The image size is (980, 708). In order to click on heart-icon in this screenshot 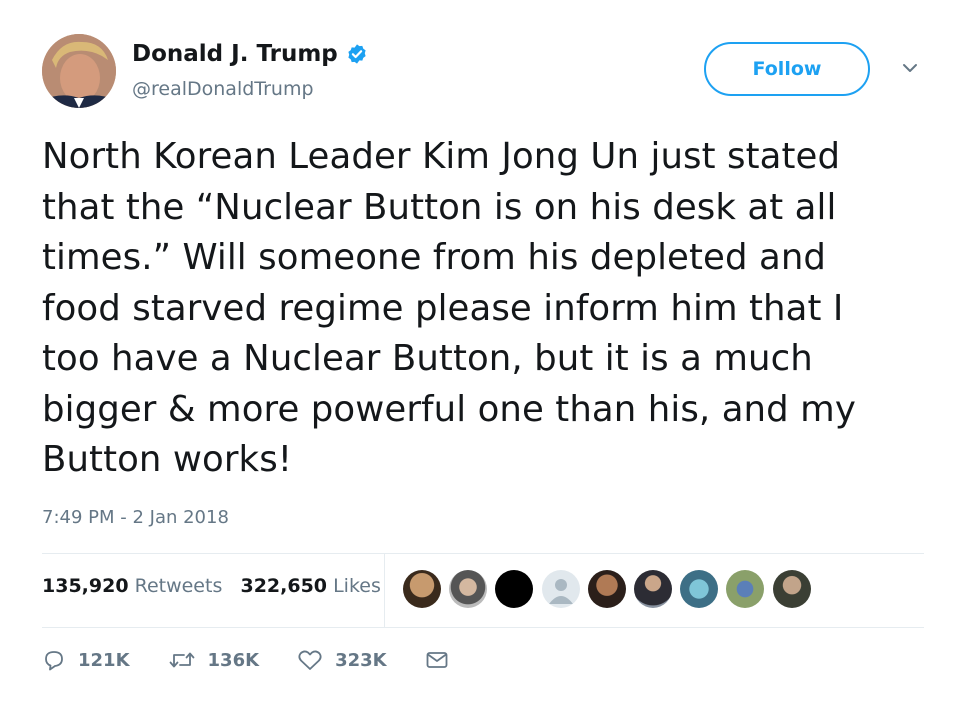, I will do `click(310, 660)`.